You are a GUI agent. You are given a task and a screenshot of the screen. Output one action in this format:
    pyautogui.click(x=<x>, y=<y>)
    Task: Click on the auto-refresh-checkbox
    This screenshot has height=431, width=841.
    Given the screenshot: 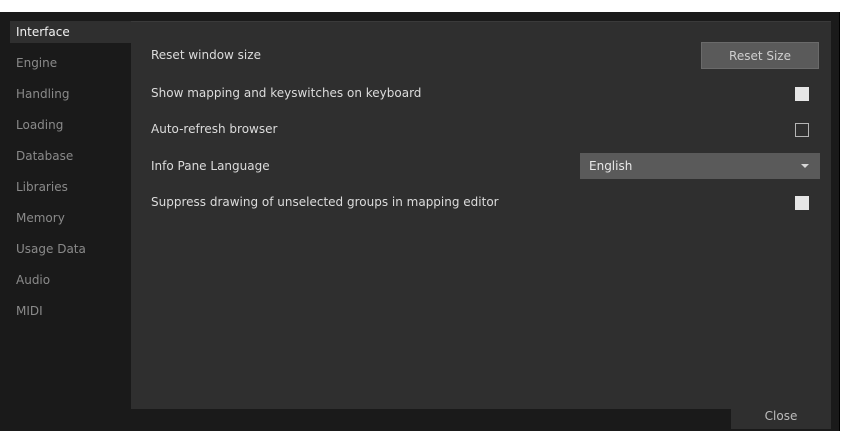 What is the action you would take?
    pyautogui.click(x=802, y=130)
    